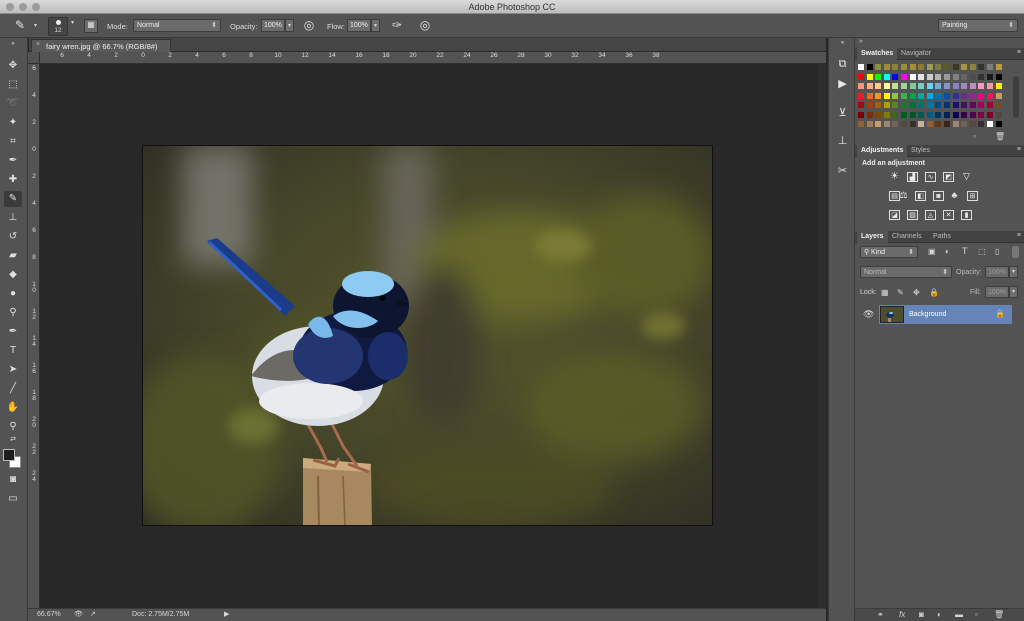  What do you see at coordinates (938, 196) in the screenshot?
I see `photo-filter-icon: ◙` at bounding box center [938, 196].